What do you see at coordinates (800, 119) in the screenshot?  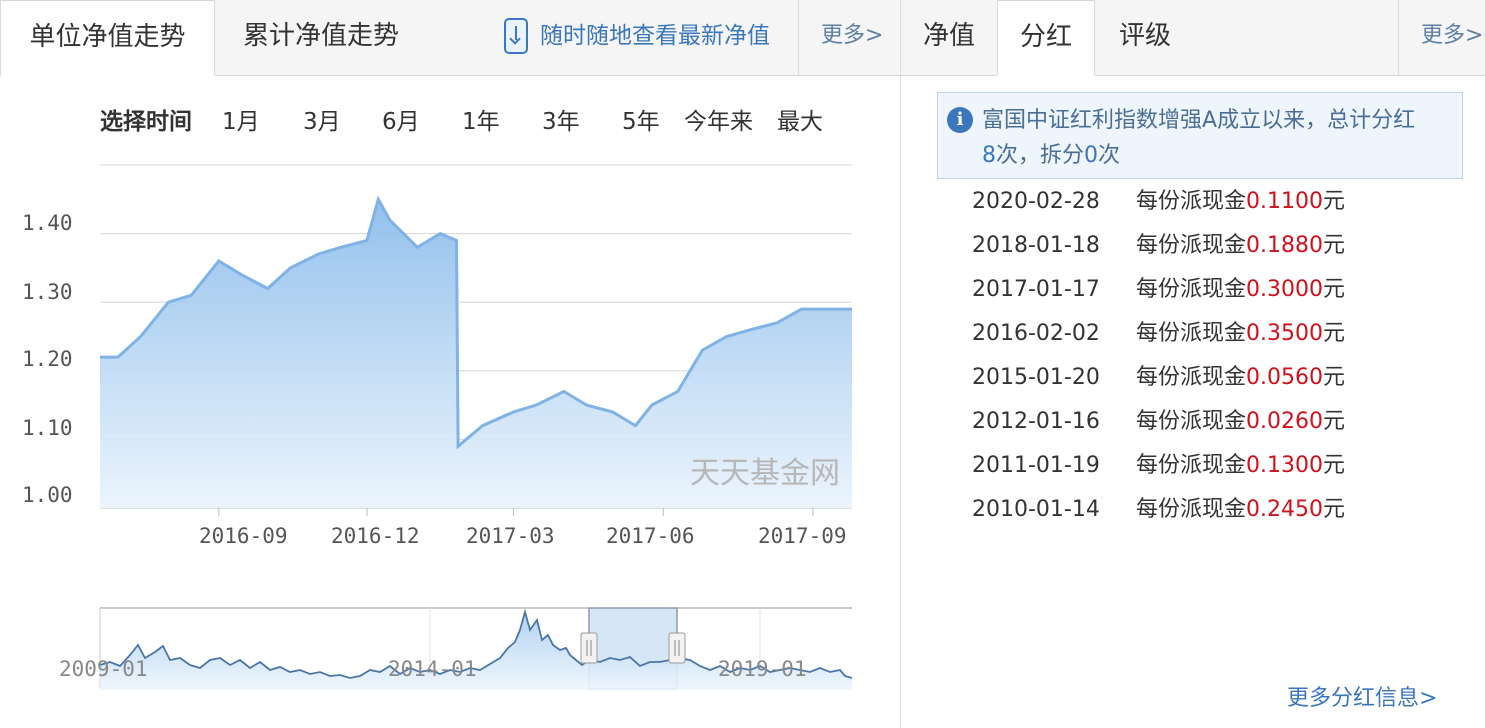 I see `range-max: 最大` at bounding box center [800, 119].